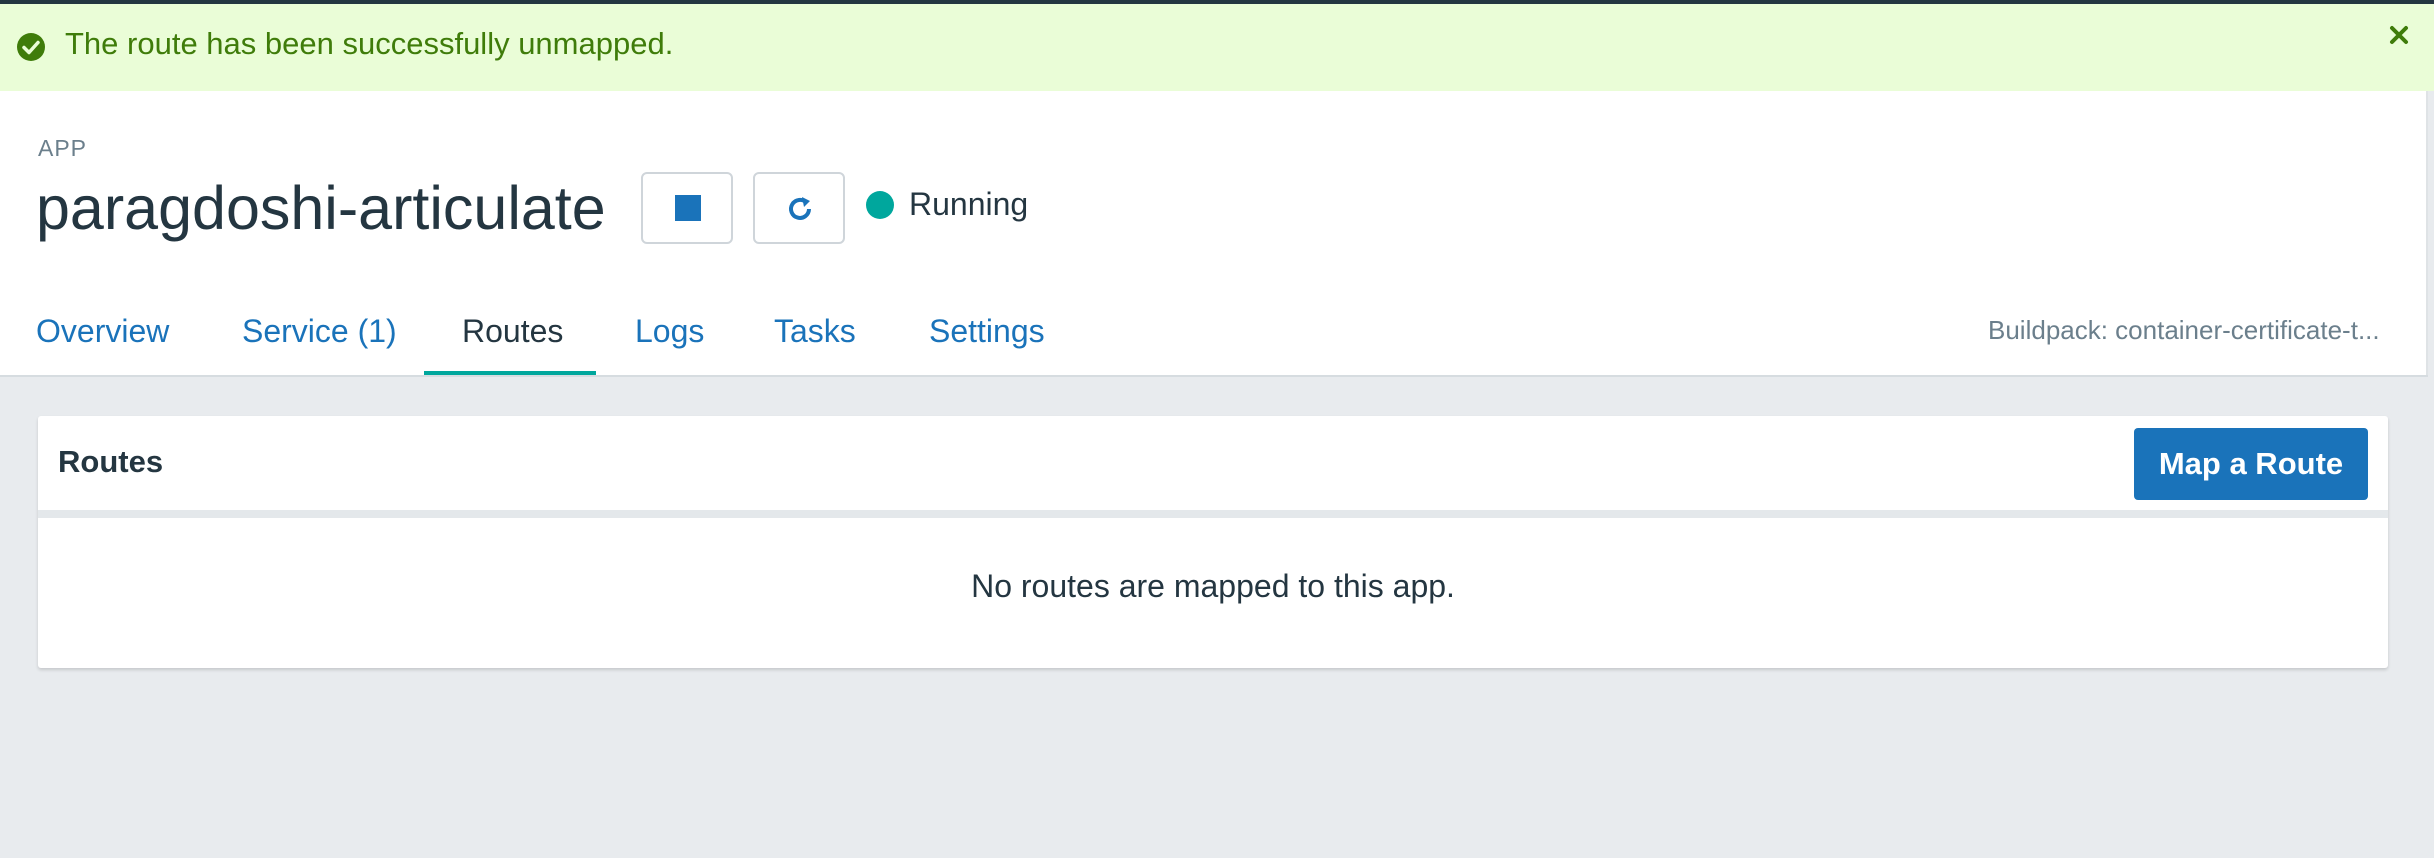 The height and width of the screenshot is (858, 2434). Describe the element at coordinates (2399, 35) in the screenshot. I see `close-icon` at that location.